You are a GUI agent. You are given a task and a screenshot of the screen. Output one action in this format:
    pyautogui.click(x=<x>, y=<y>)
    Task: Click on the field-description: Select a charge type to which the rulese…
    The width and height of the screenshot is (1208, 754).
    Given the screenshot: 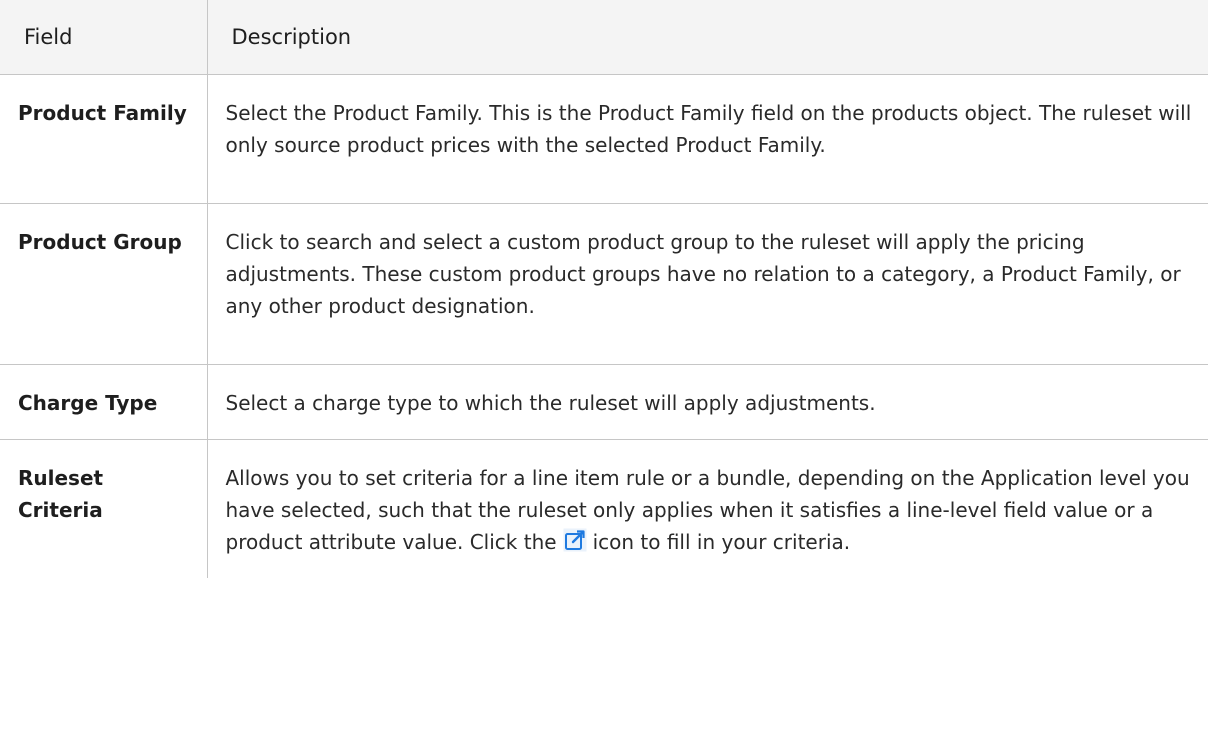 What is the action you would take?
    pyautogui.click(x=707, y=402)
    